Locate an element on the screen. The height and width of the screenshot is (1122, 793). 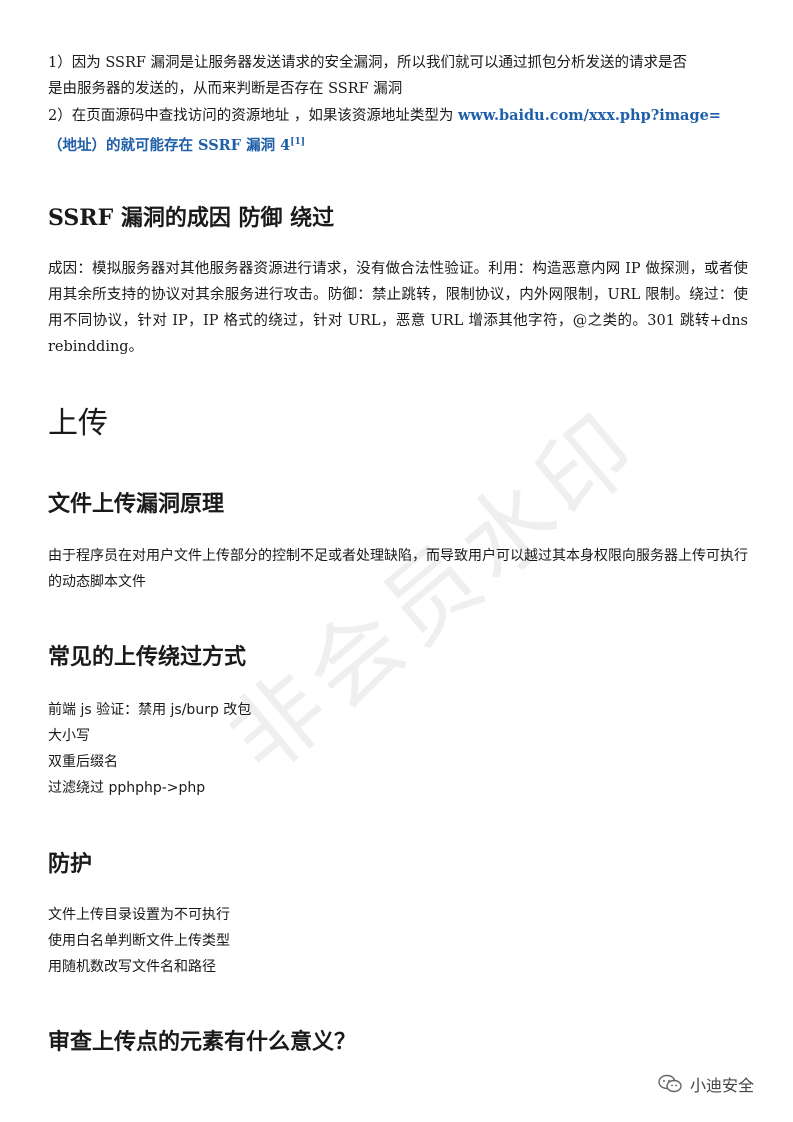
list-item-protect: 使用白名单判断文件上传类型 is located at coordinates (139, 941).